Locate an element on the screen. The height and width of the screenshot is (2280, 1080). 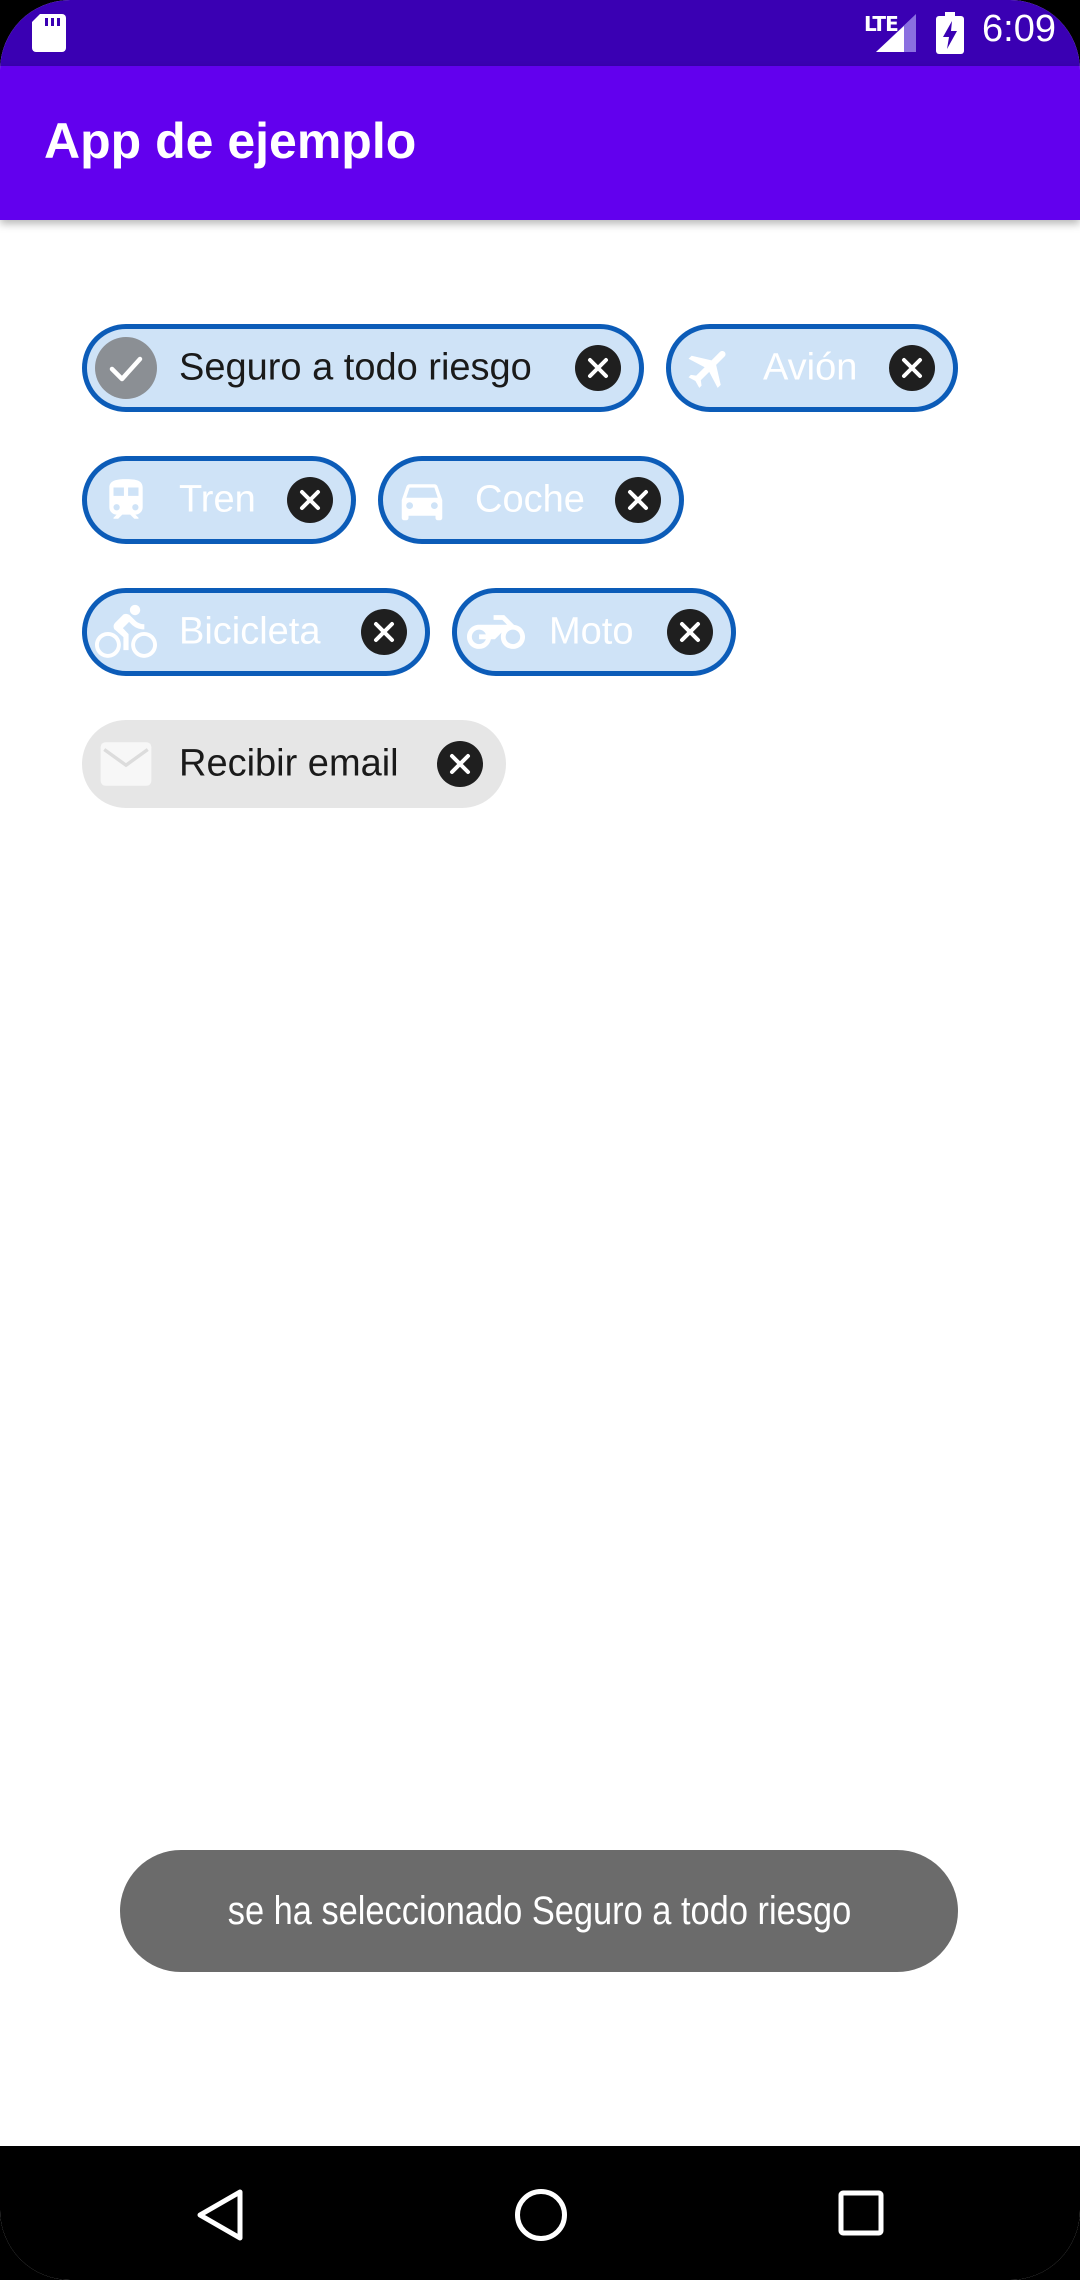
bicycle-icon is located at coordinates (126, 632).